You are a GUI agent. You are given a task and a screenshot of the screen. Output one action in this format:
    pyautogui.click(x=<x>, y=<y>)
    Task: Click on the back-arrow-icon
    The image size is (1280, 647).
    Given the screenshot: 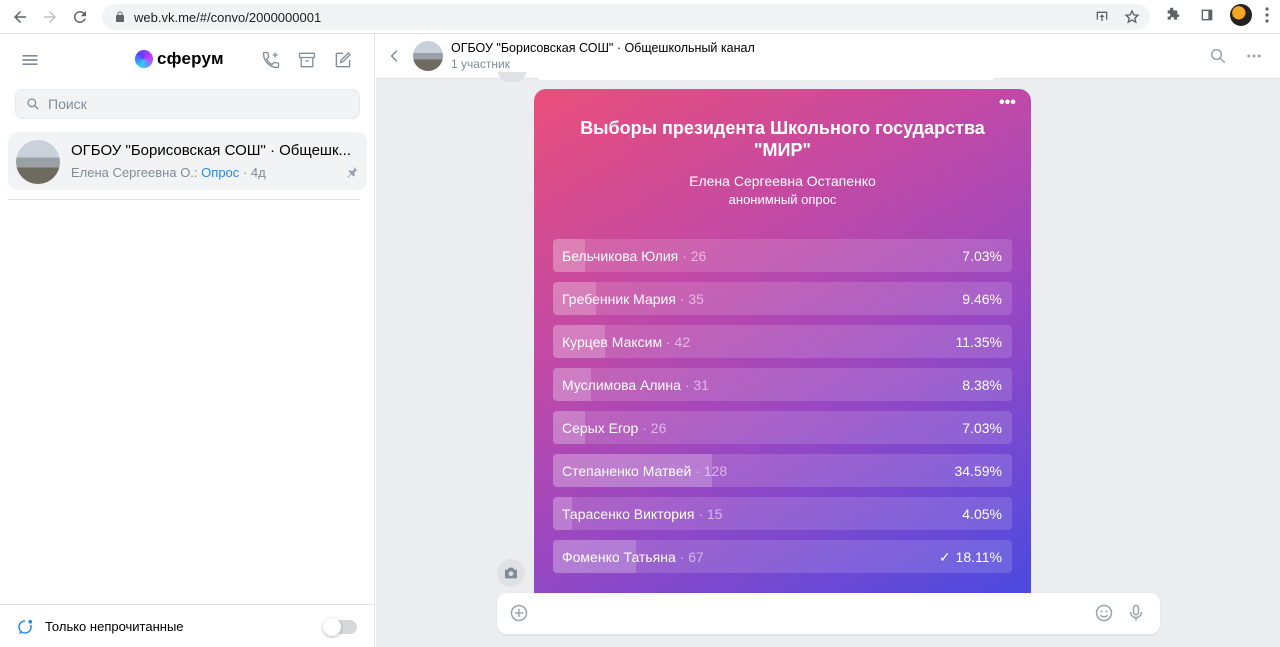 What is the action you would take?
    pyautogui.click(x=20, y=17)
    